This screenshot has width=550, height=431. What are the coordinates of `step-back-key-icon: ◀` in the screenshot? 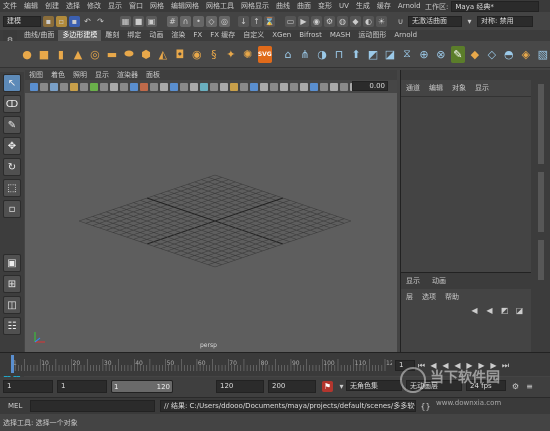 It's located at (433, 365).